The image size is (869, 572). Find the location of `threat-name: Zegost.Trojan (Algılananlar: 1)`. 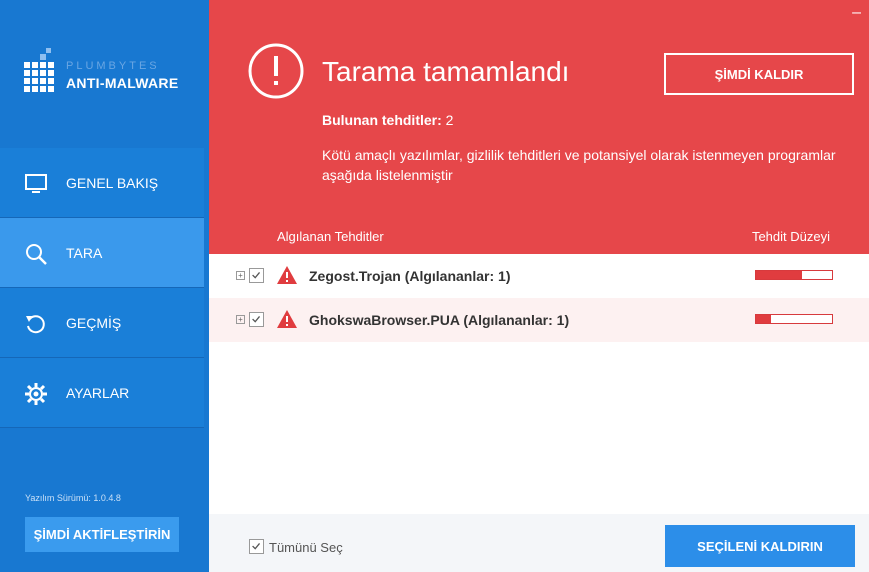

threat-name: Zegost.Trojan (Algılananlar: 1) is located at coordinates (409, 276).